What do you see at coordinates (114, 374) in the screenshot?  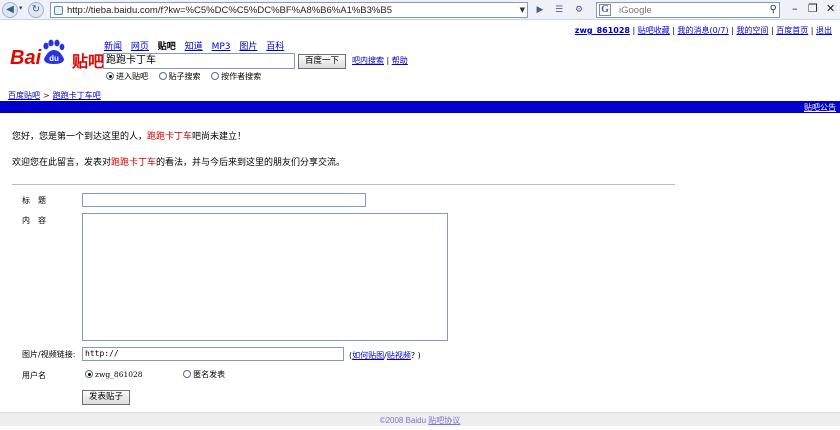 I see `radio-post-as-user: zwg_861028` at bounding box center [114, 374].